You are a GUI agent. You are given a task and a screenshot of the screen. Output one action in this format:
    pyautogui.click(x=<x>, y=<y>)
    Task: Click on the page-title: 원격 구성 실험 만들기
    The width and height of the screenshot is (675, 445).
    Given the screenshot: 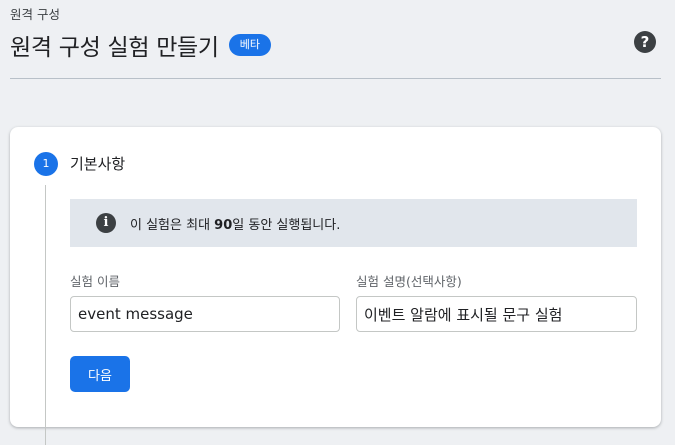 What is the action you would take?
    pyautogui.click(x=114, y=48)
    